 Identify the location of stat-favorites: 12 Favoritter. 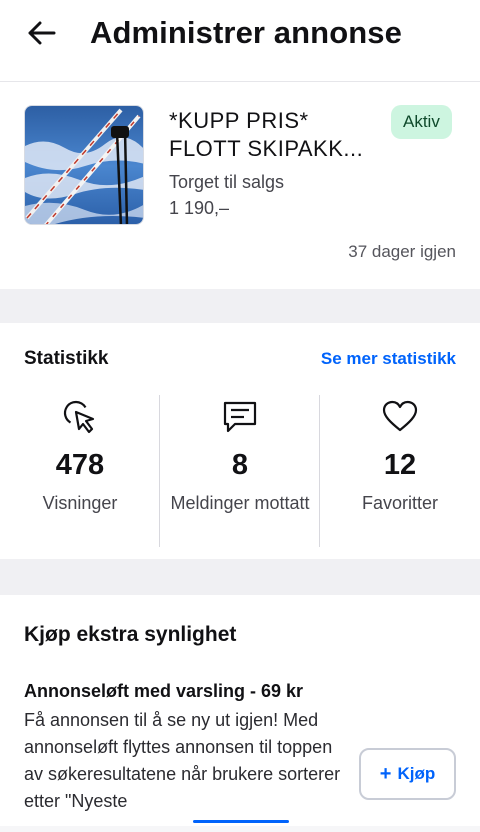
(400, 471).